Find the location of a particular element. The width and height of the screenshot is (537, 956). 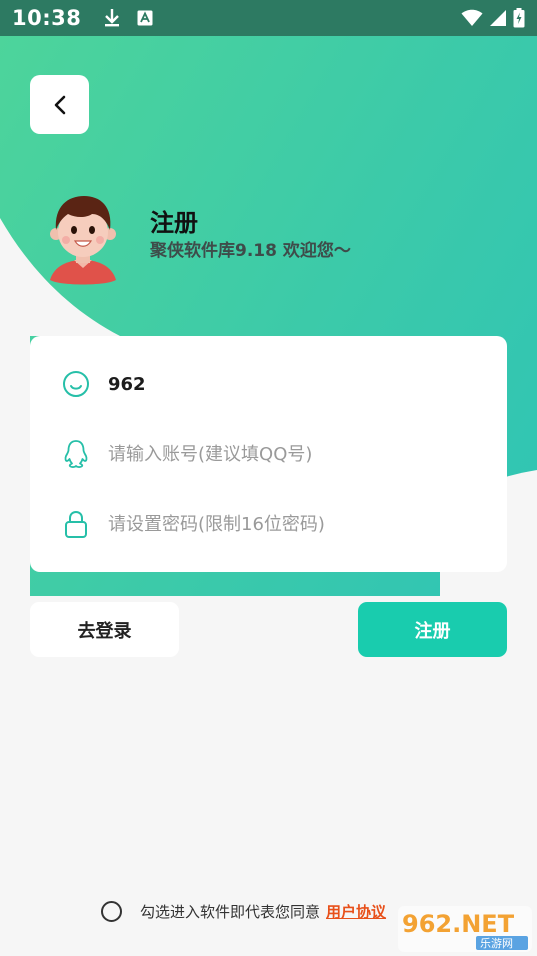

download-icon is located at coordinates (112, 18).